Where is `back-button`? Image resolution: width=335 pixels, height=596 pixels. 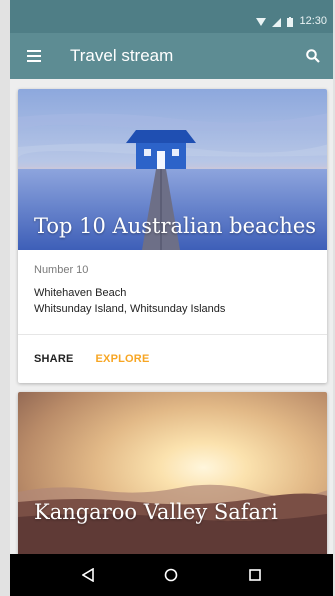
back-button is located at coordinates (88, 575).